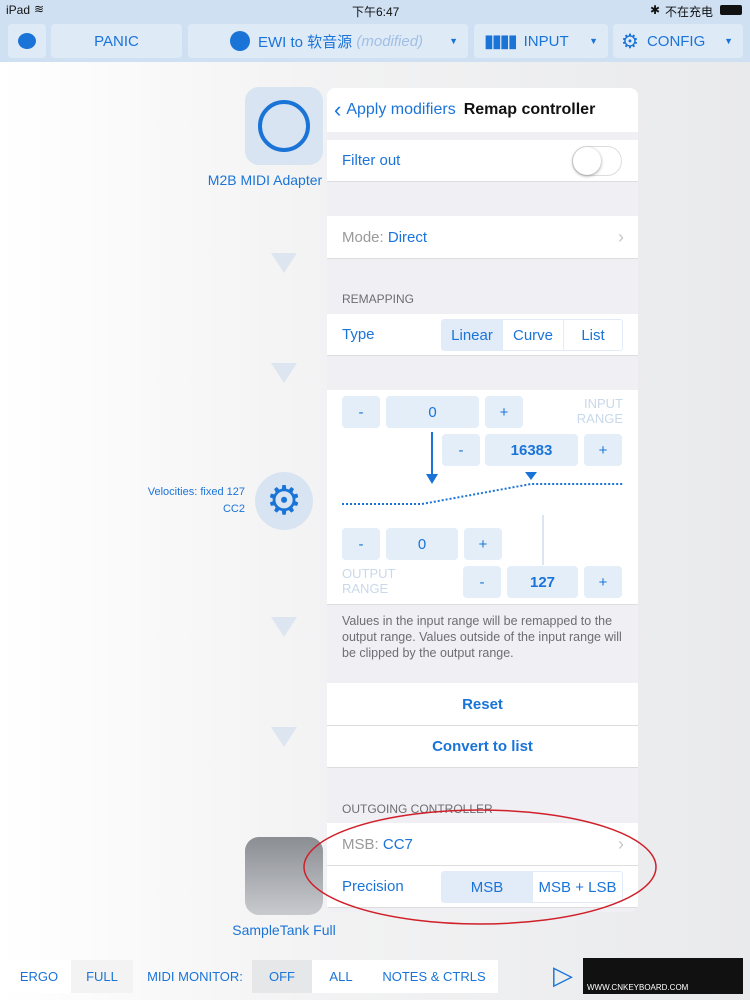 This screenshot has width=750, height=1000. I want to click on input-max-marker, so click(531, 476).